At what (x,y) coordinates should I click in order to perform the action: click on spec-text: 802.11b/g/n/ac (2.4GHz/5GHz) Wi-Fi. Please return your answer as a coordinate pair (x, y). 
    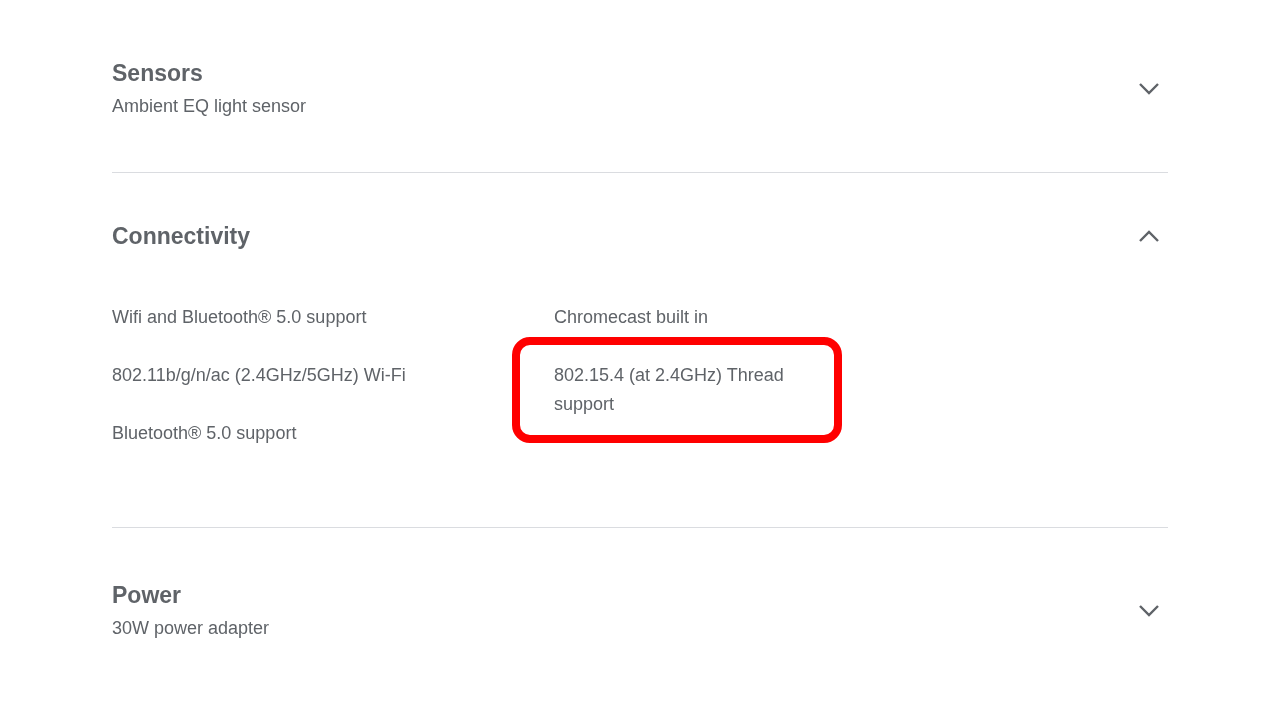
    Looking at the image, I should click on (259, 375).